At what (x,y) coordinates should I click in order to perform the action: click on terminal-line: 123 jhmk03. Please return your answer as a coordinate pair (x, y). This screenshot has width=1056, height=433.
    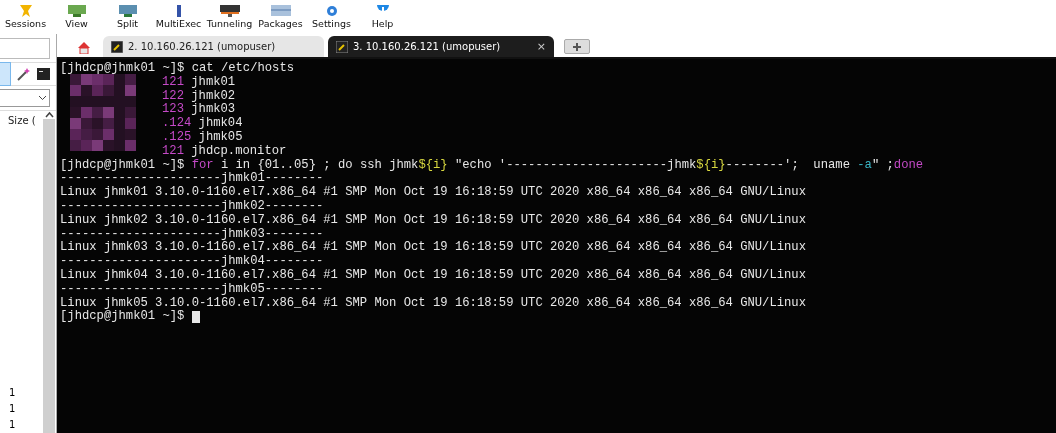
    Looking at the image, I should click on (199, 110).